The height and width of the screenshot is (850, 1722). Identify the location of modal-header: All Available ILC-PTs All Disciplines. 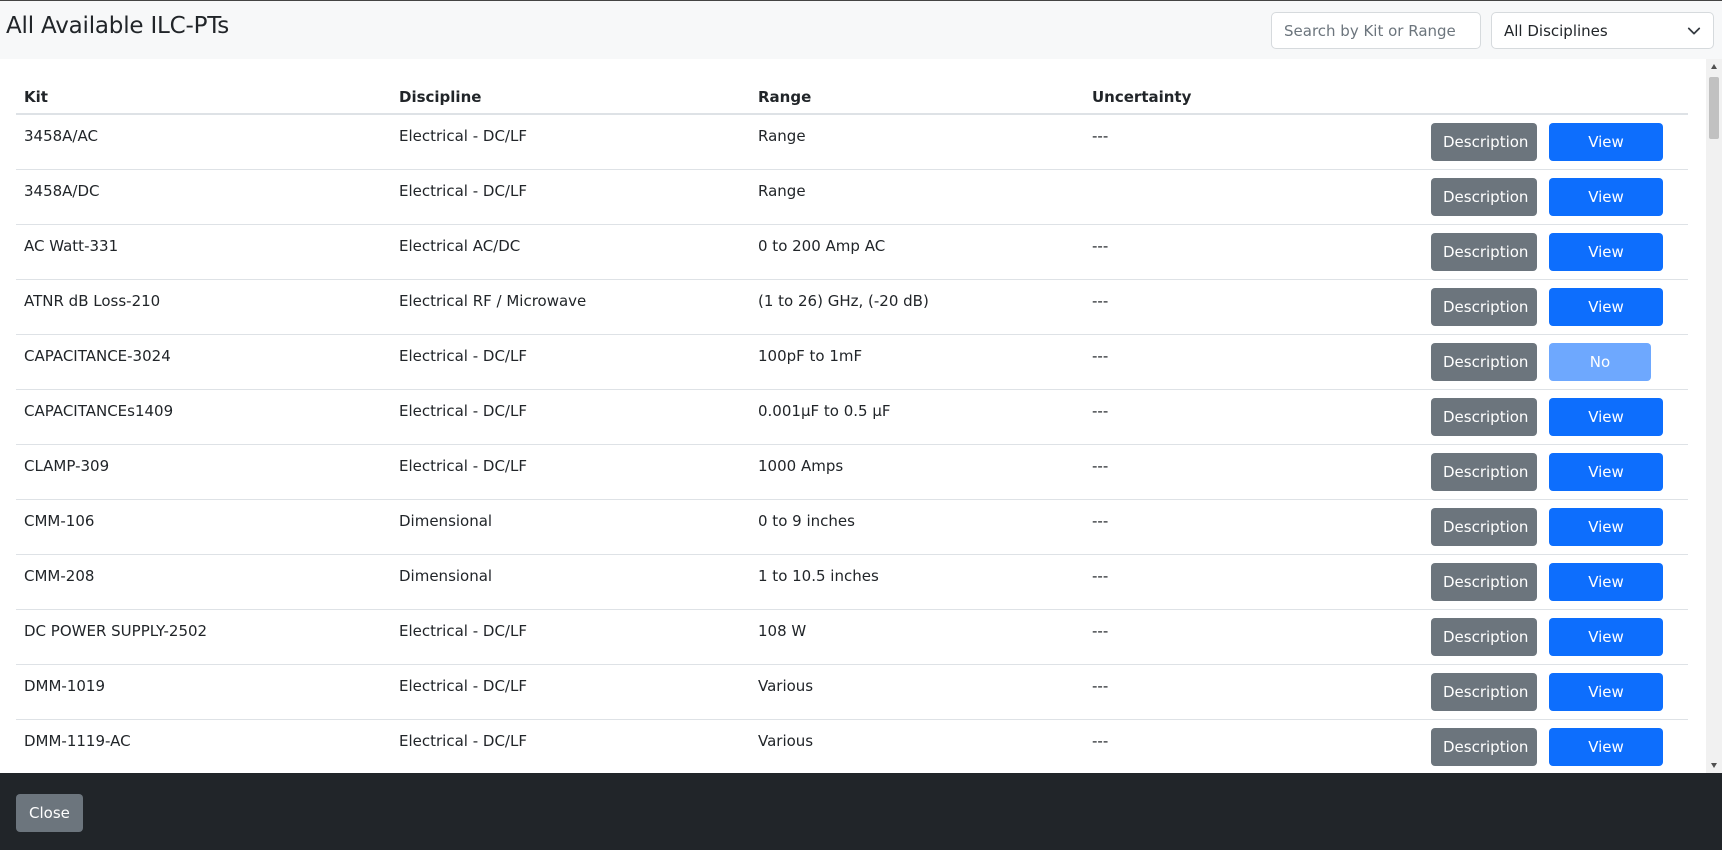
(861, 30).